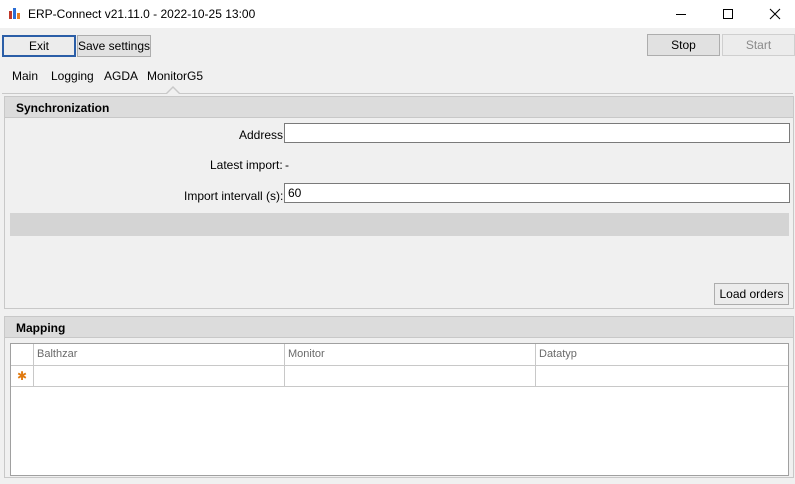  What do you see at coordinates (173, 91) in the screenshot?
I see `selected-tab-indicator-fill` at bounding box center [173, 91].